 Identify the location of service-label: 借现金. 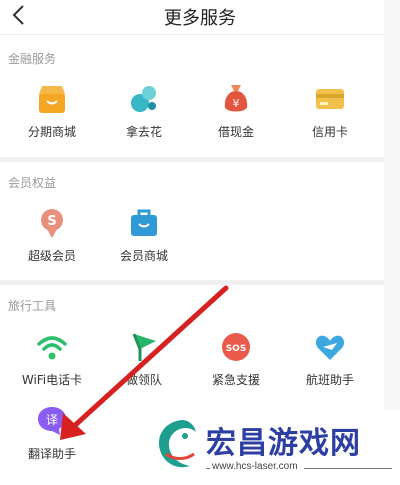
(235, 132).